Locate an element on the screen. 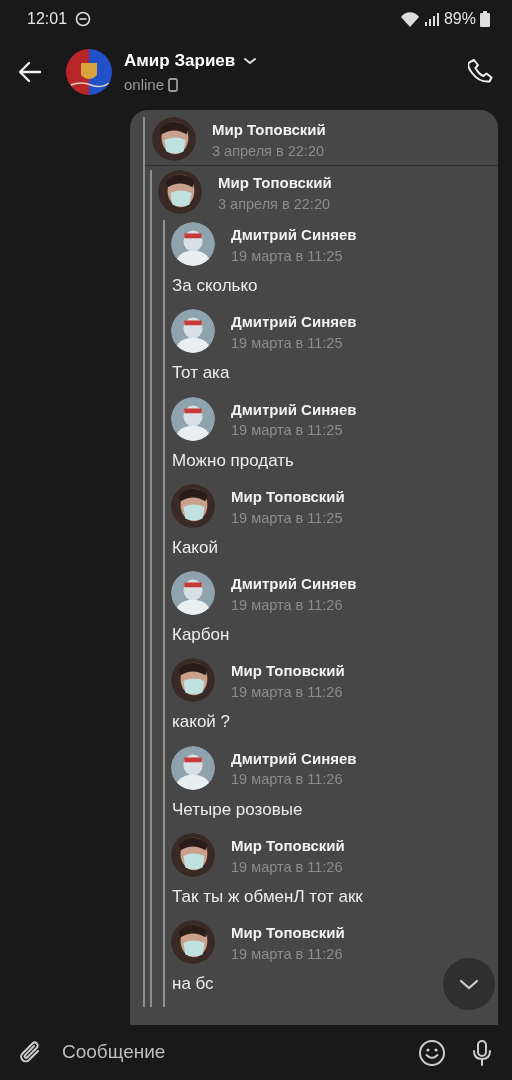 The image size is (512, 1080). phone-device-icon is located at coordinates (173, 84).